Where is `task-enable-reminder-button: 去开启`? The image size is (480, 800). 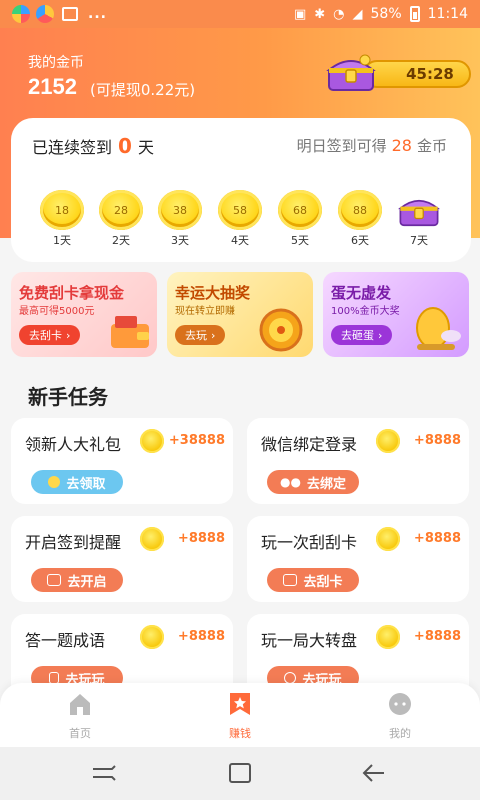 task-enable-reminder-button: 去开启 is located at coordinates (77, 580).